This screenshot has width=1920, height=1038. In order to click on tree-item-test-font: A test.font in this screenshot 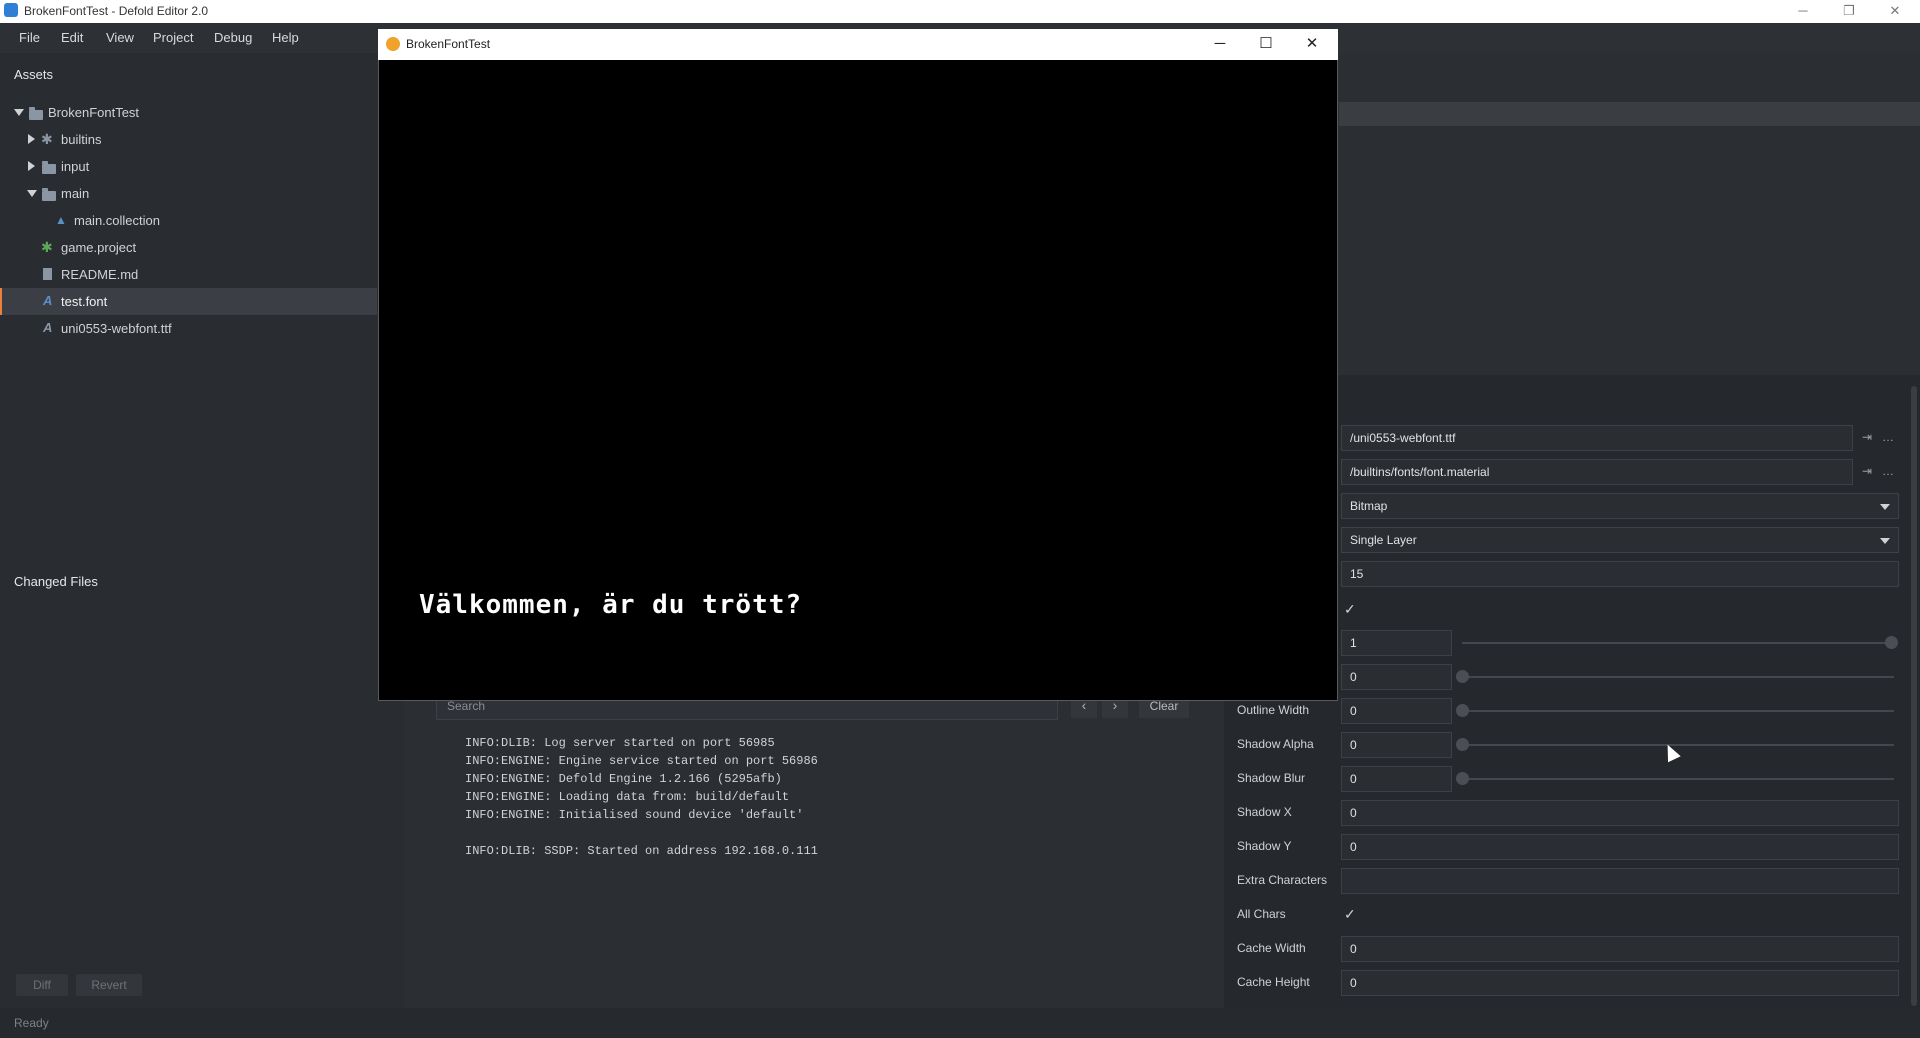, I will do `click(188, 301)`.